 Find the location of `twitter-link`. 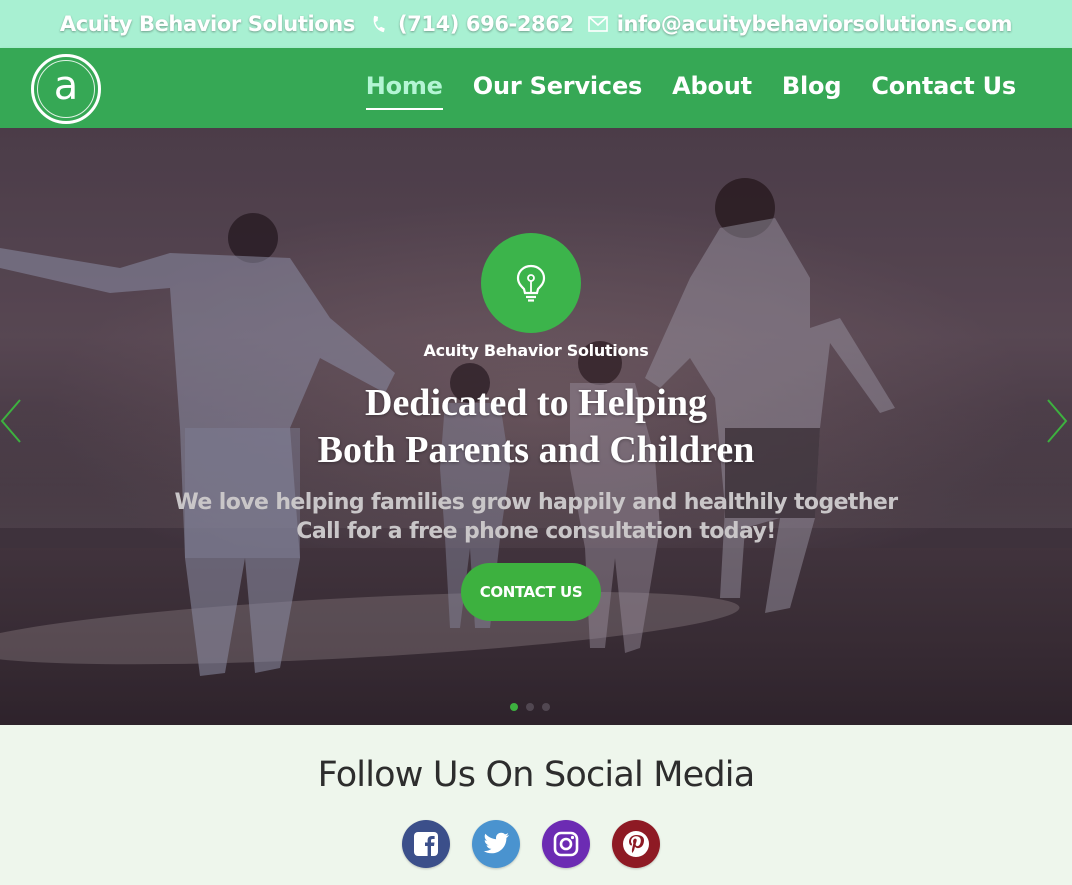

twitter-link is located at coordinates (496, 844).